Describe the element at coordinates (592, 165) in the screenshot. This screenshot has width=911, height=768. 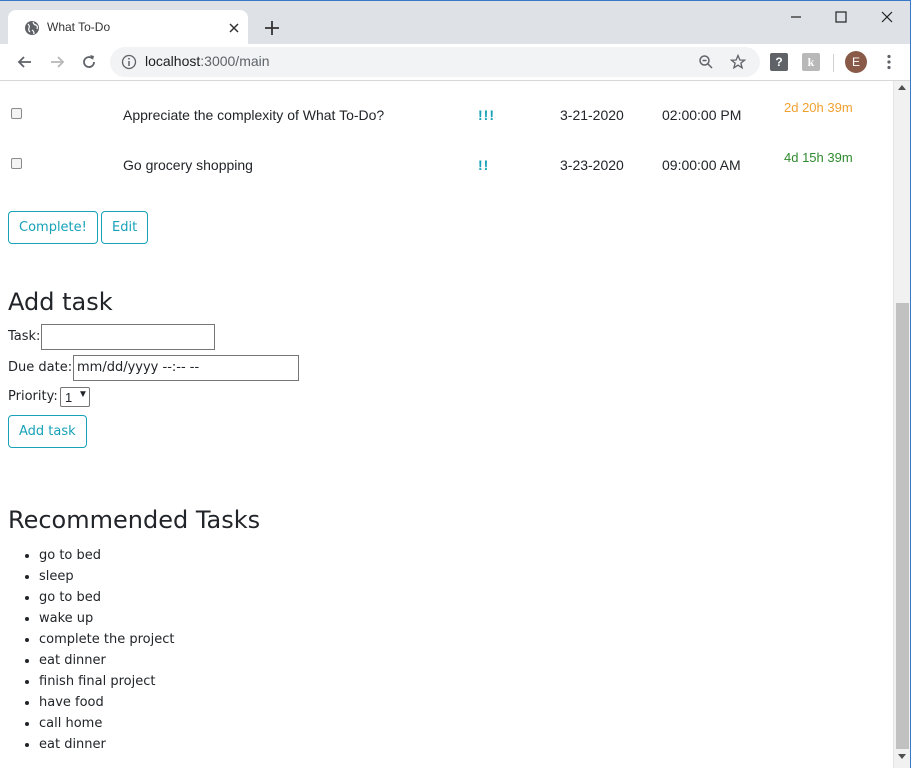
I see `task-due-date: 3-23-2020` at that location.